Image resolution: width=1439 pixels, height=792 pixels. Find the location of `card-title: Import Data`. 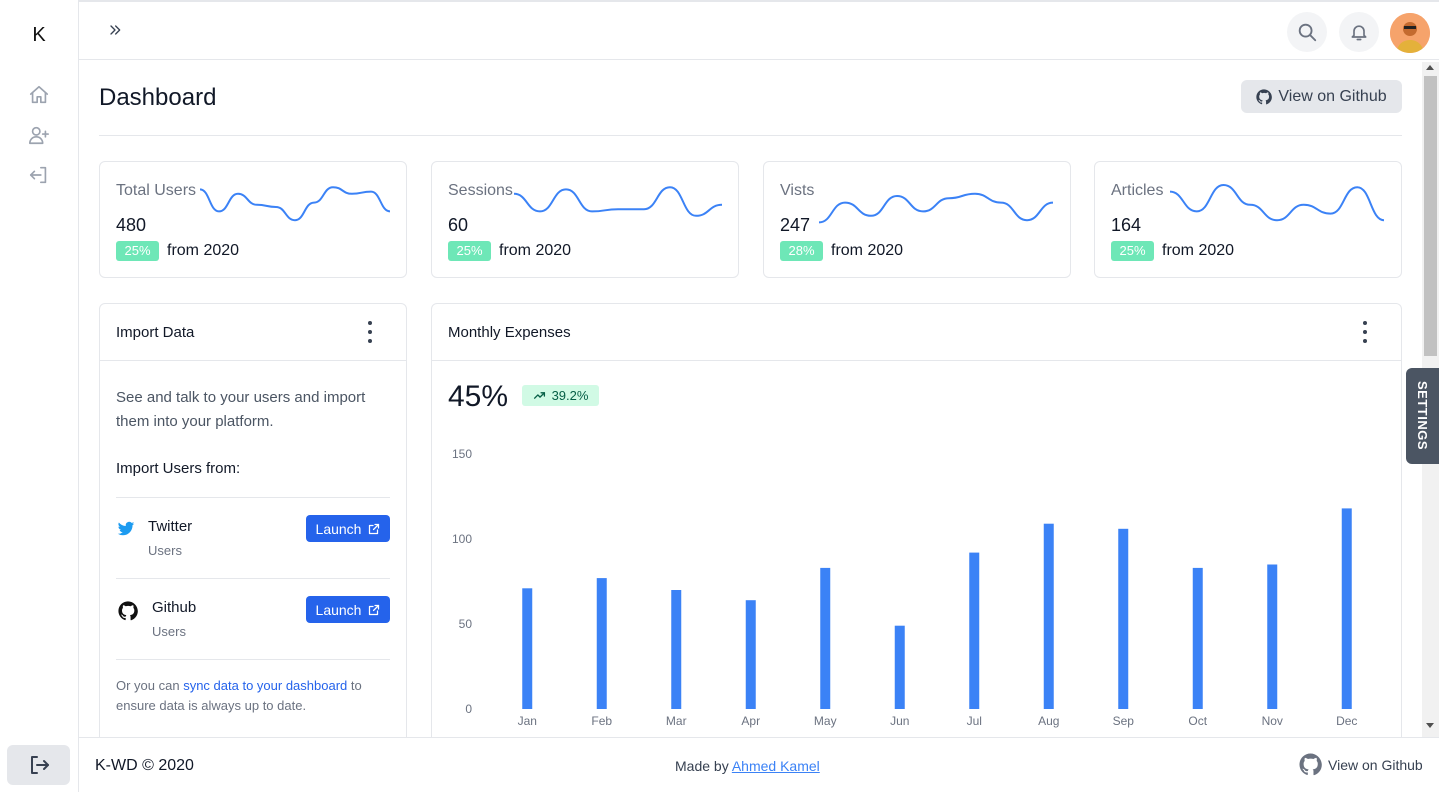

card-title: Import Data is located at coordinates (155, 332).